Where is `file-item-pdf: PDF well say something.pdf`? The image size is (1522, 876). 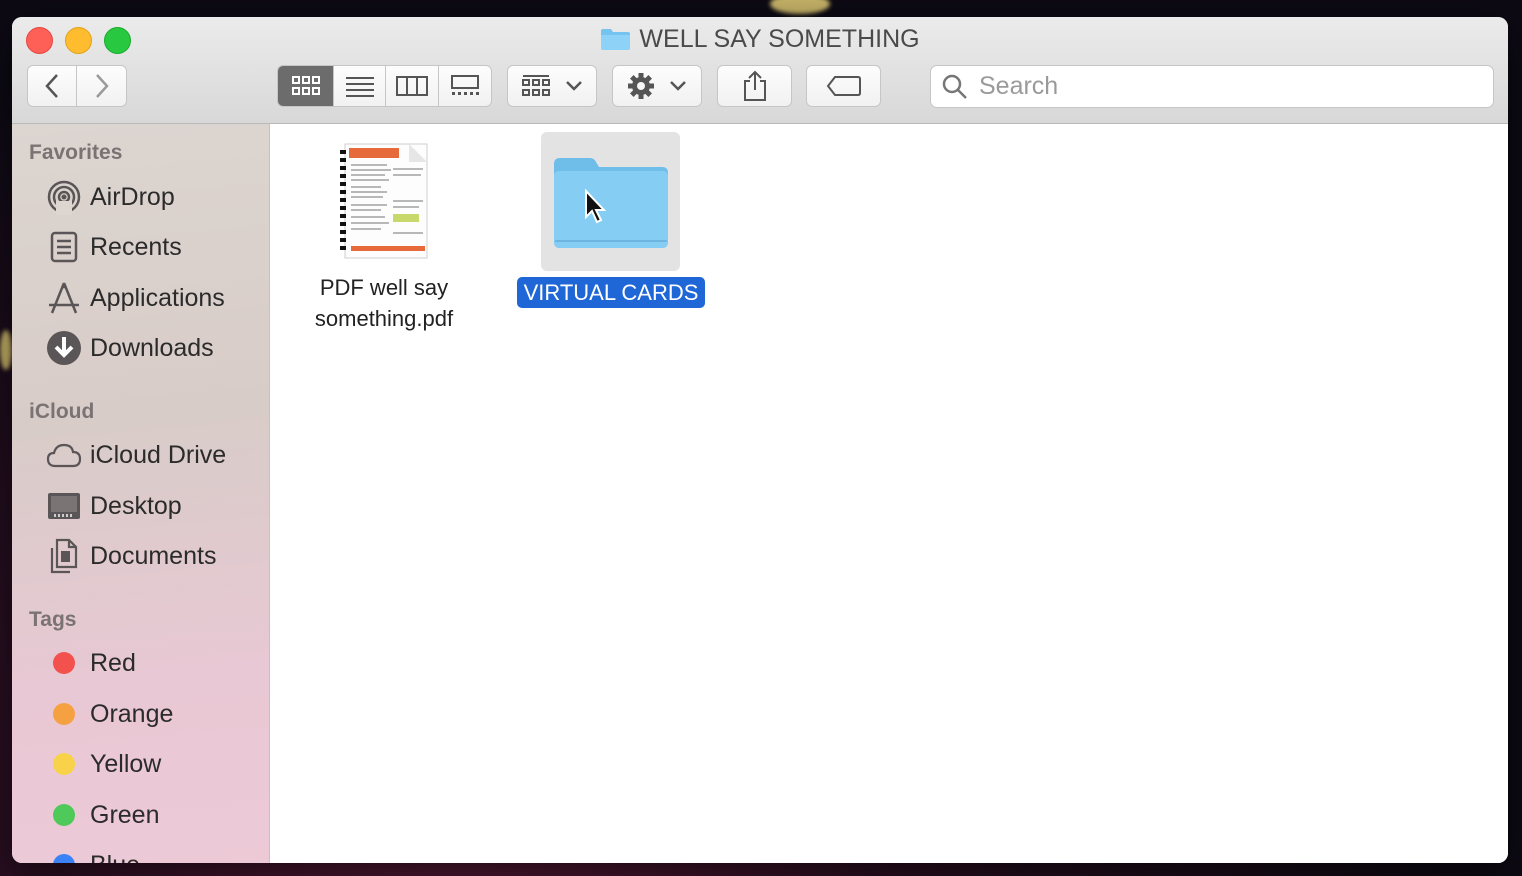 file-item-pdf: PDF well say something.pdf is located at coordinates (384, 238).